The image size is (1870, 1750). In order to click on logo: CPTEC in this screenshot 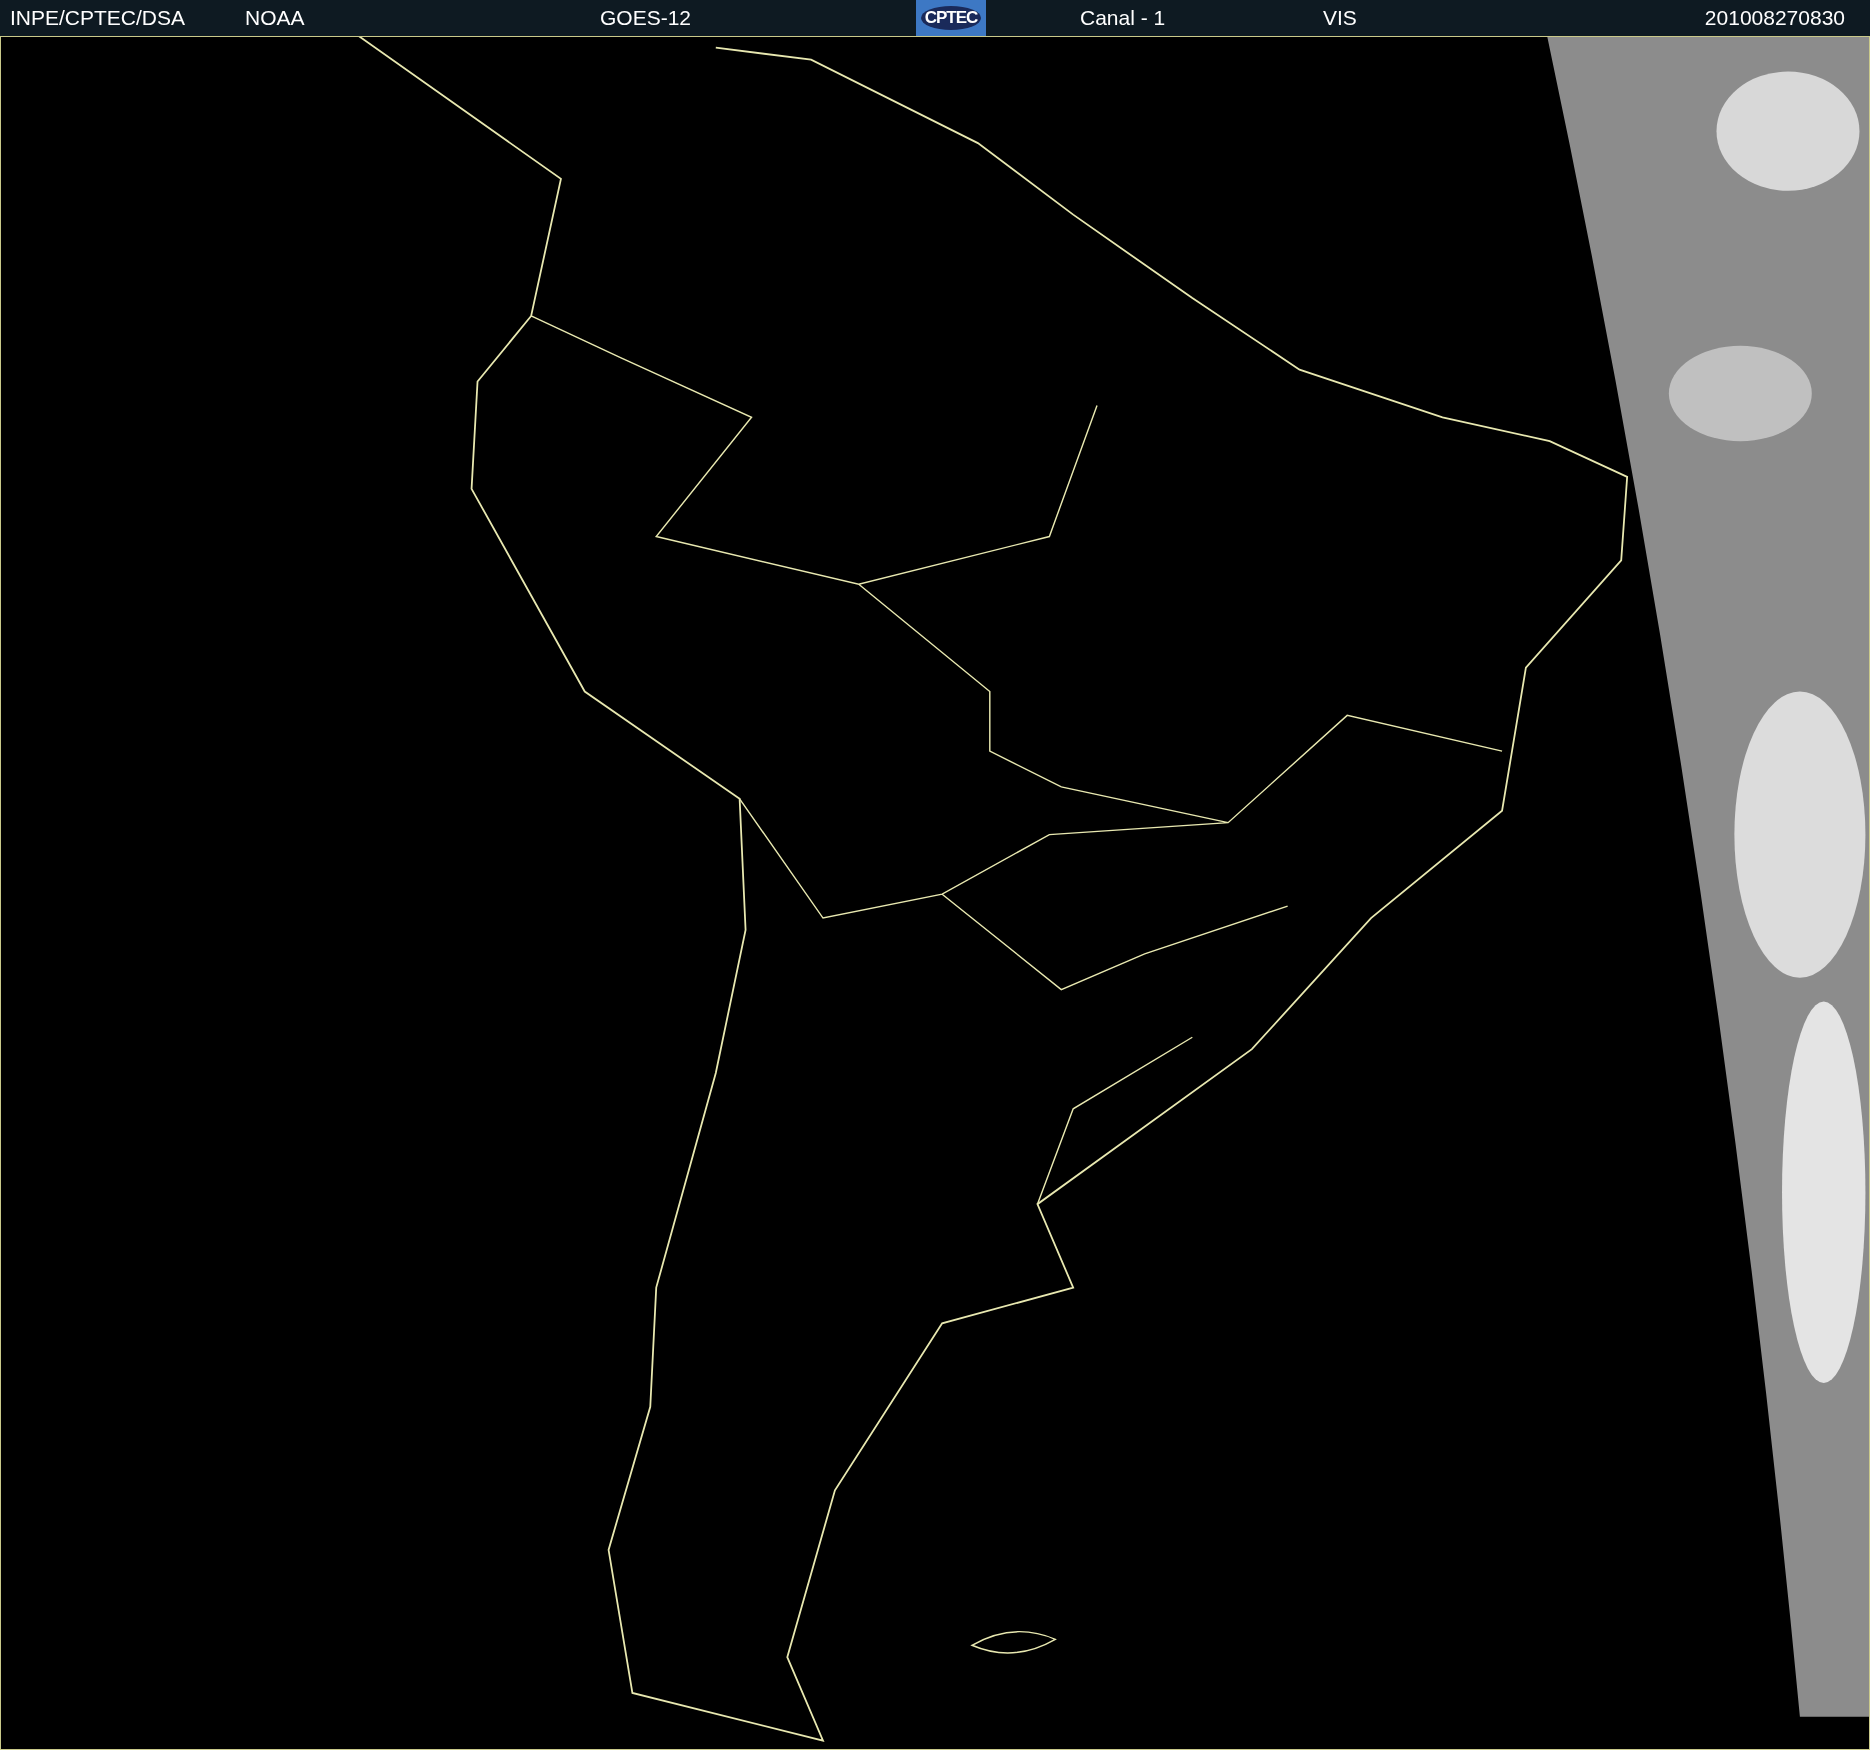, I will do `click(951, 18)`.